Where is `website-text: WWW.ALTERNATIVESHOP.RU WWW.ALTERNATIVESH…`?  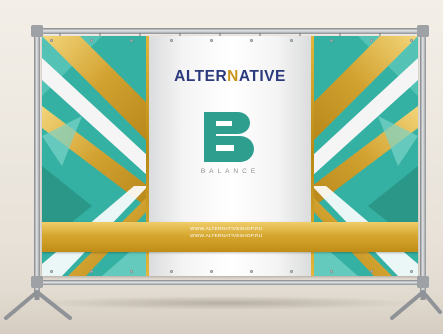
website-text: WWW.ALTERNATIVESHOP.RU WWW.ALTERNATIVESH… is located at coordinates (250, 233).